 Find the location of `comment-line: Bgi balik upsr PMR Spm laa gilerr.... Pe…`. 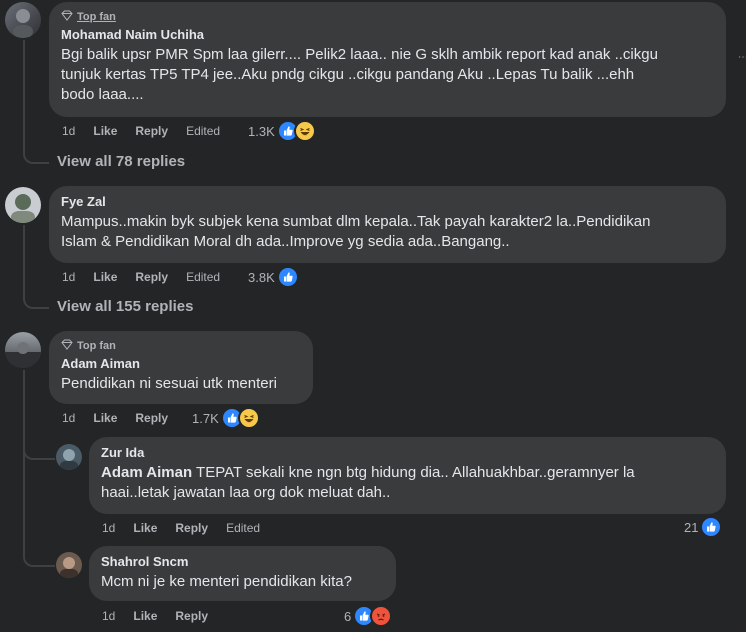

comment-line: Bgi balik upsr PMR Spm laa gilerr.... Pe… is located at coordinates (359, 54).